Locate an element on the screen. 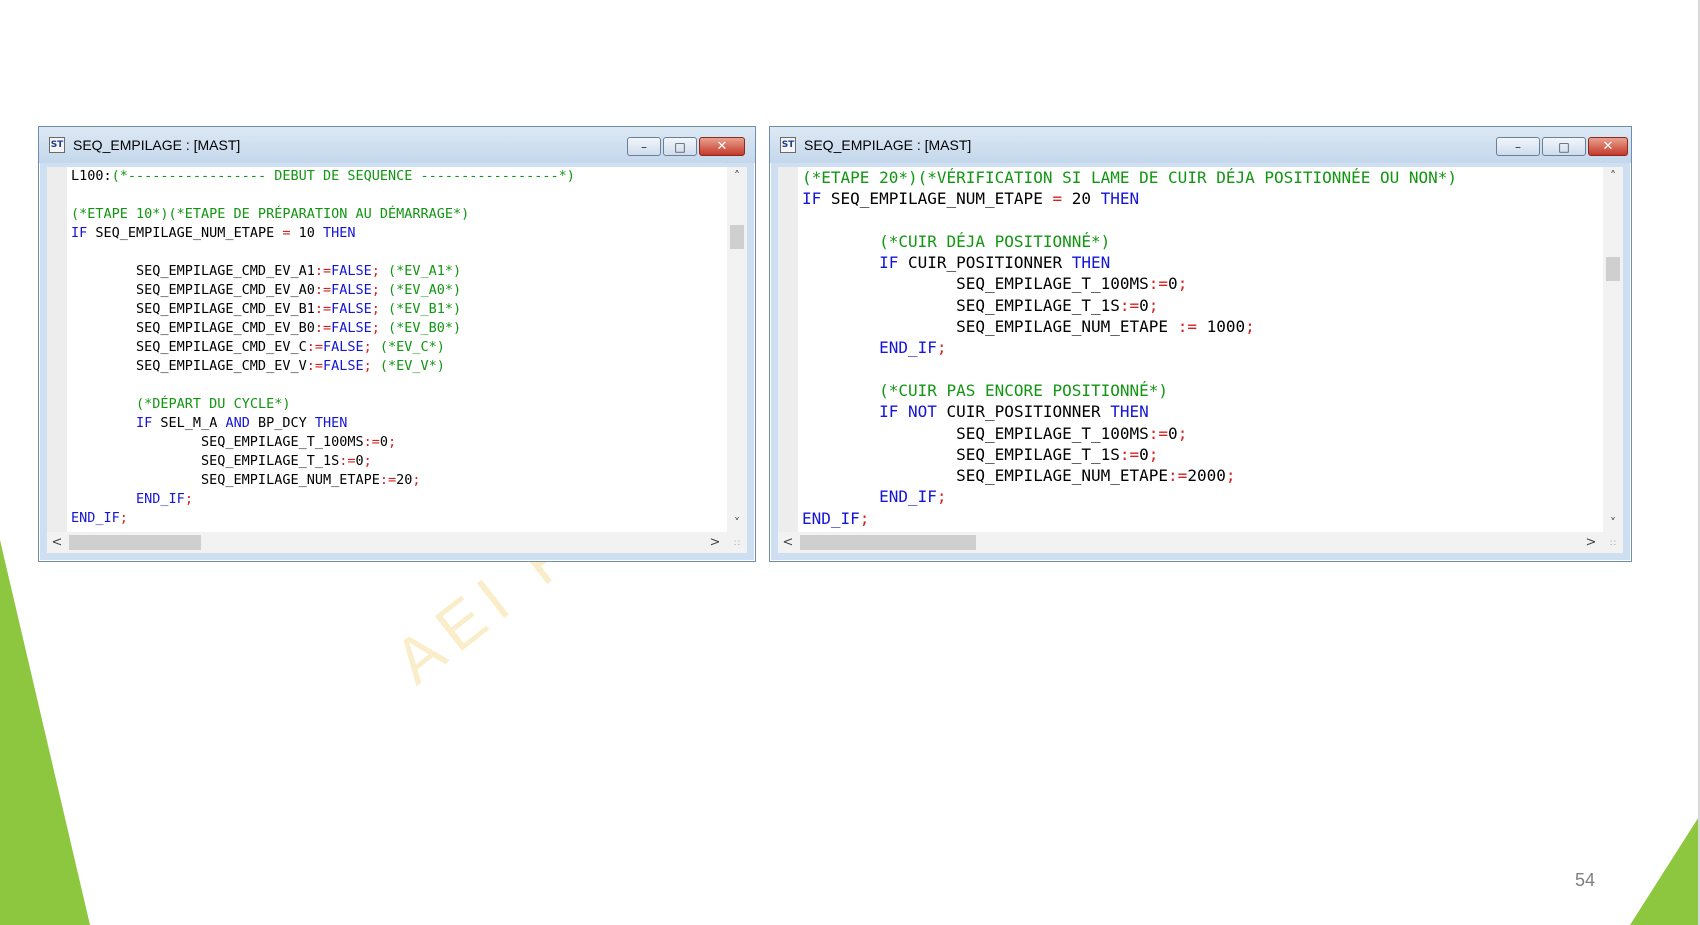  comment-token: (*DÉPART DU CYCLE*) is located at coordinates (213, 404).